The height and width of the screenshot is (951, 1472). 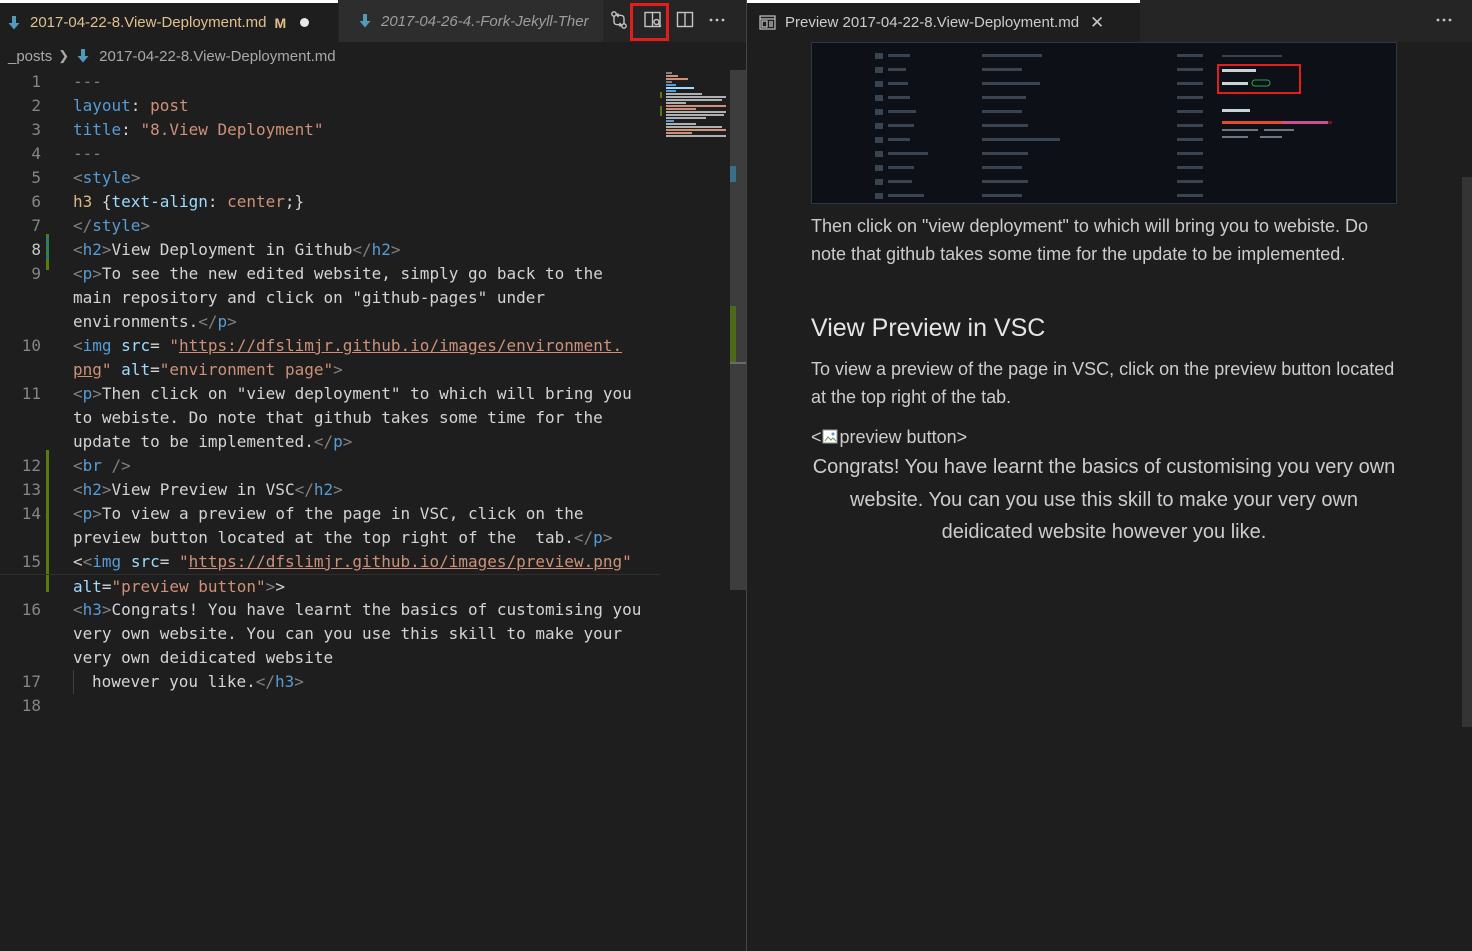 What do you see at coordinates (330, 178) in the screenshot?
I see `code-line: 5 <style>` at bounding box center [330, 178].